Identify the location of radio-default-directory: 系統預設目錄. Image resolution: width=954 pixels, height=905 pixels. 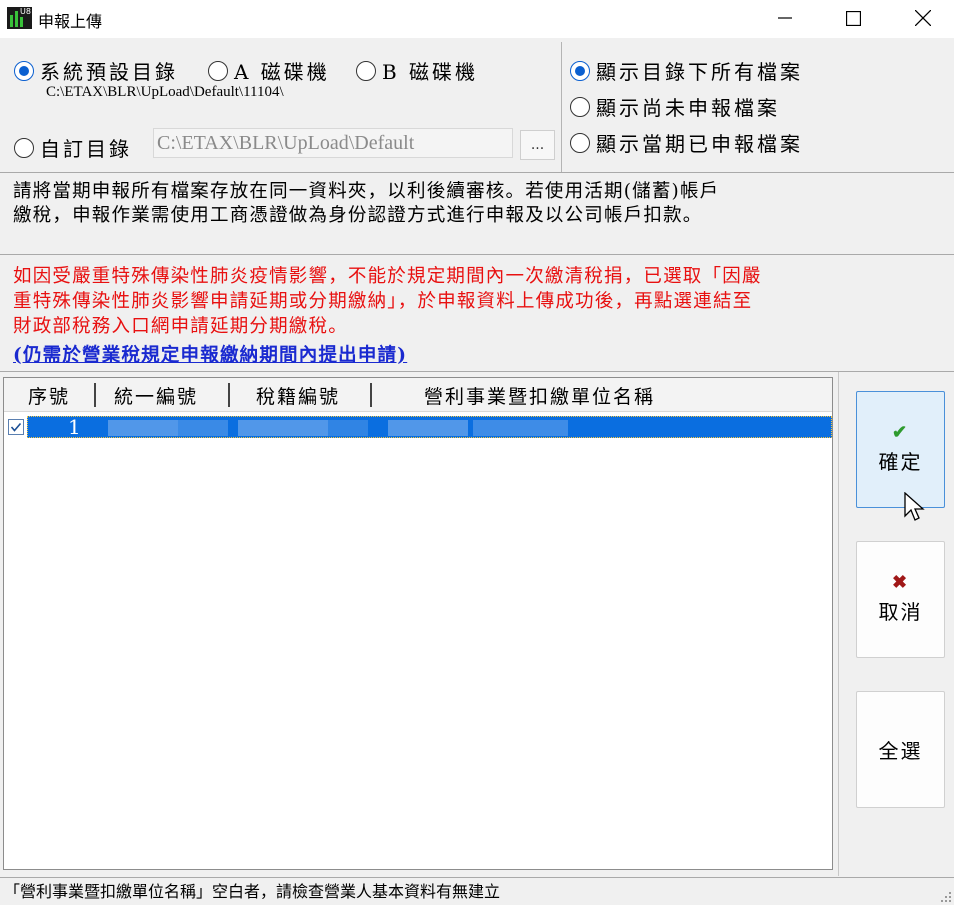
(96, 70).